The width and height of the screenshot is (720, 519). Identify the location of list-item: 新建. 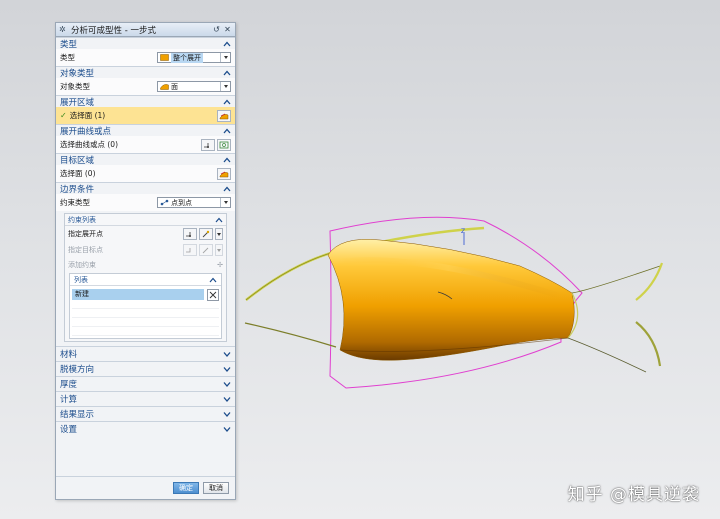
(145, 294).